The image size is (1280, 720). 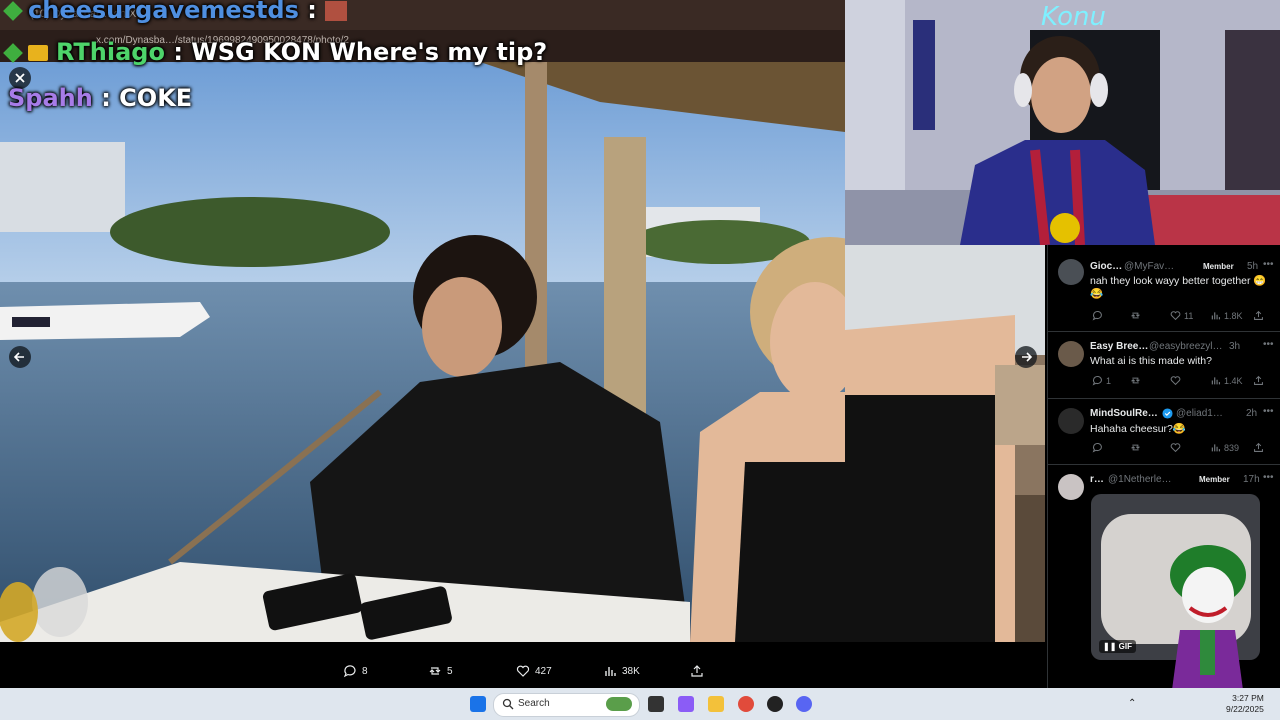 I want to click on like-button: 11, so click(x=1181, y=315).